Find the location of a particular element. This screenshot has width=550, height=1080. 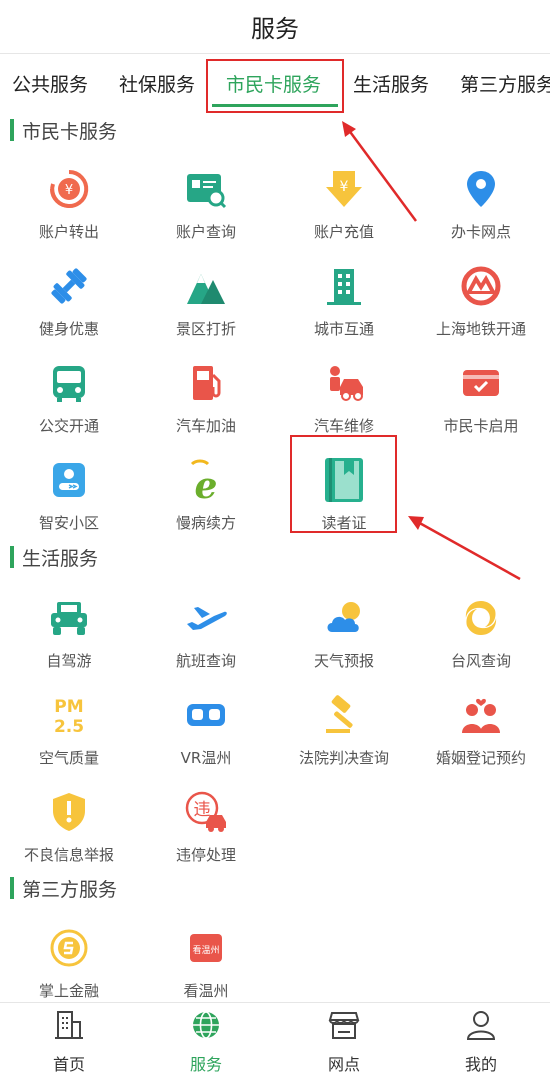

transfer-out-icon: ¥ is located at coordinates (69, 188).